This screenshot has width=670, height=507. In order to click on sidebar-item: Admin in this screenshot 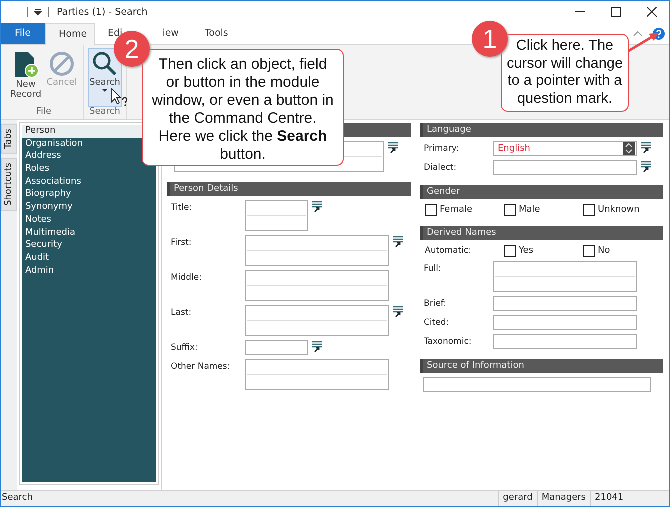, I will do `click(89, 271)`.